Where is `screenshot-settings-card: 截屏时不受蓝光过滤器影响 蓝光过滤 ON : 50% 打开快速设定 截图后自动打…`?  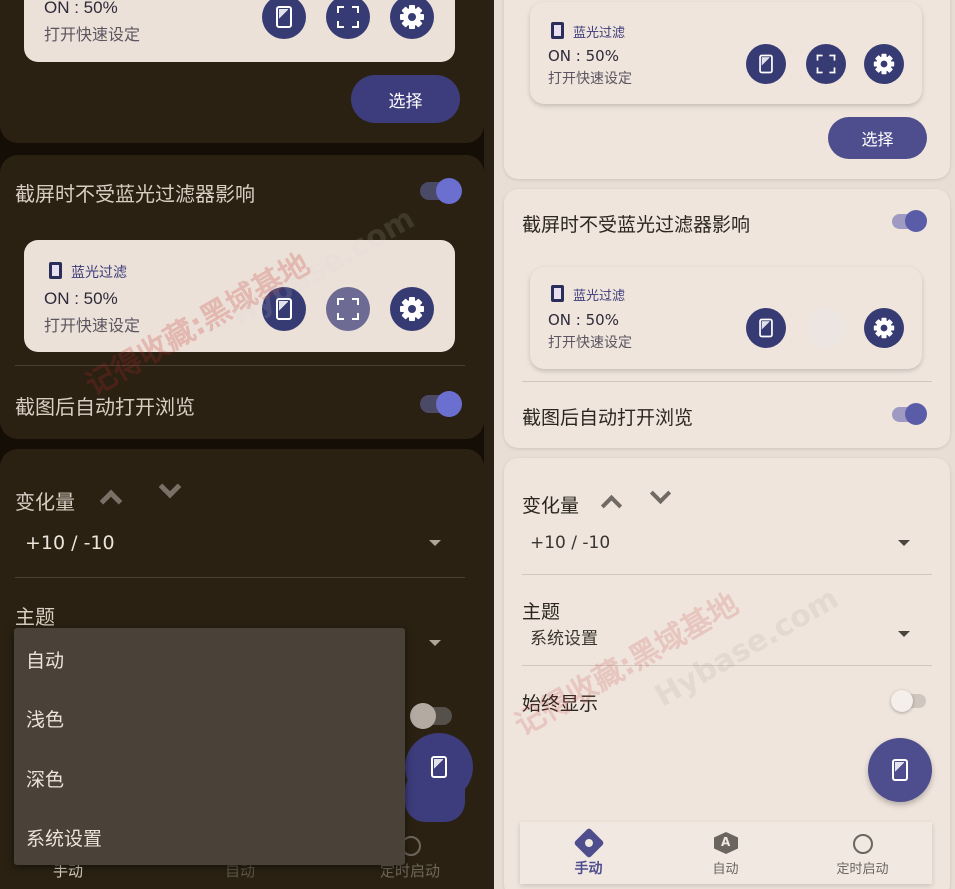
screenshot-settings-card: 截屏时不受蓝光过滤器影响 蓝光过滤 ON : 50% 打开快速设定 截图后自动打… is located at coordinates (727, 318).